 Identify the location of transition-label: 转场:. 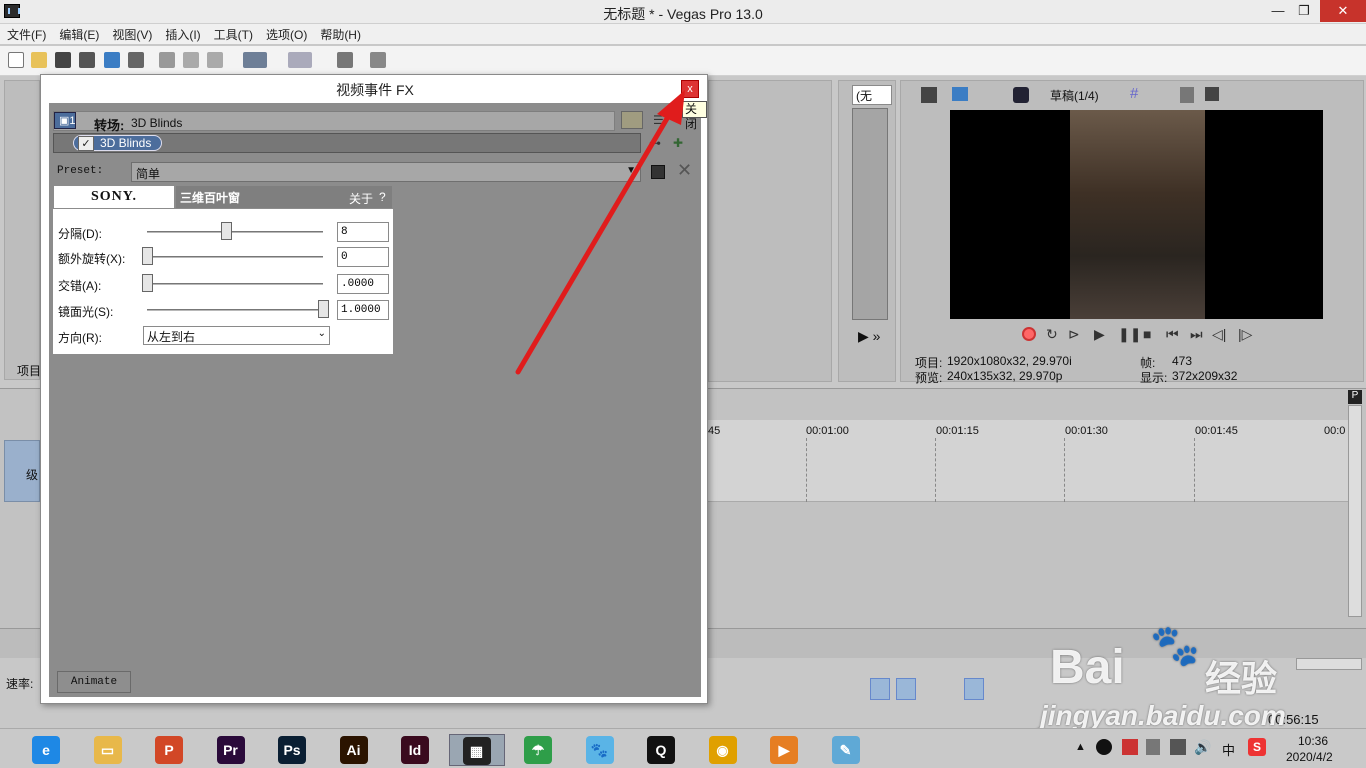
(109, 125).